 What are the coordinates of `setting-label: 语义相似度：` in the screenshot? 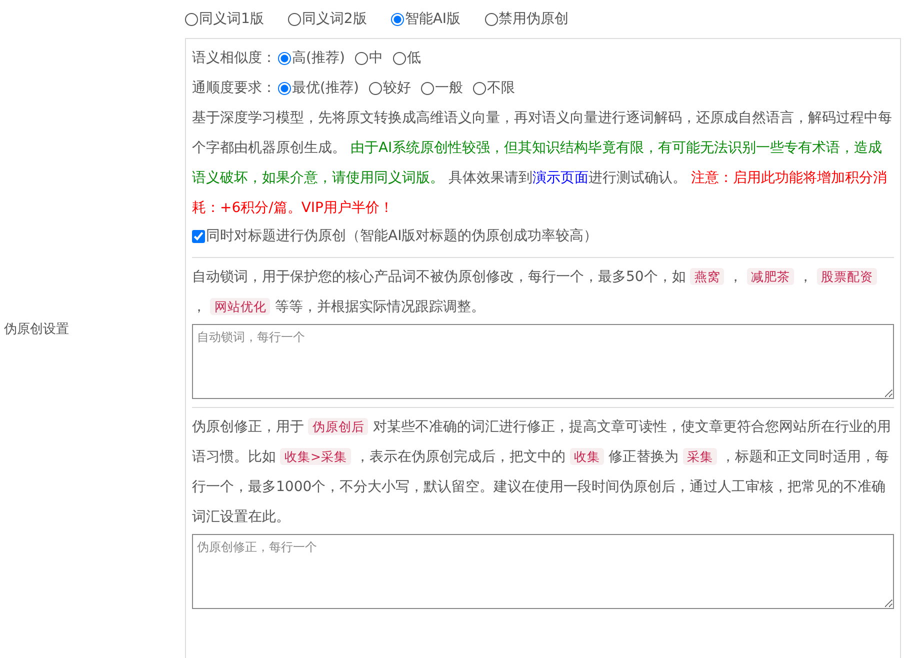 It's located at (234, 58).